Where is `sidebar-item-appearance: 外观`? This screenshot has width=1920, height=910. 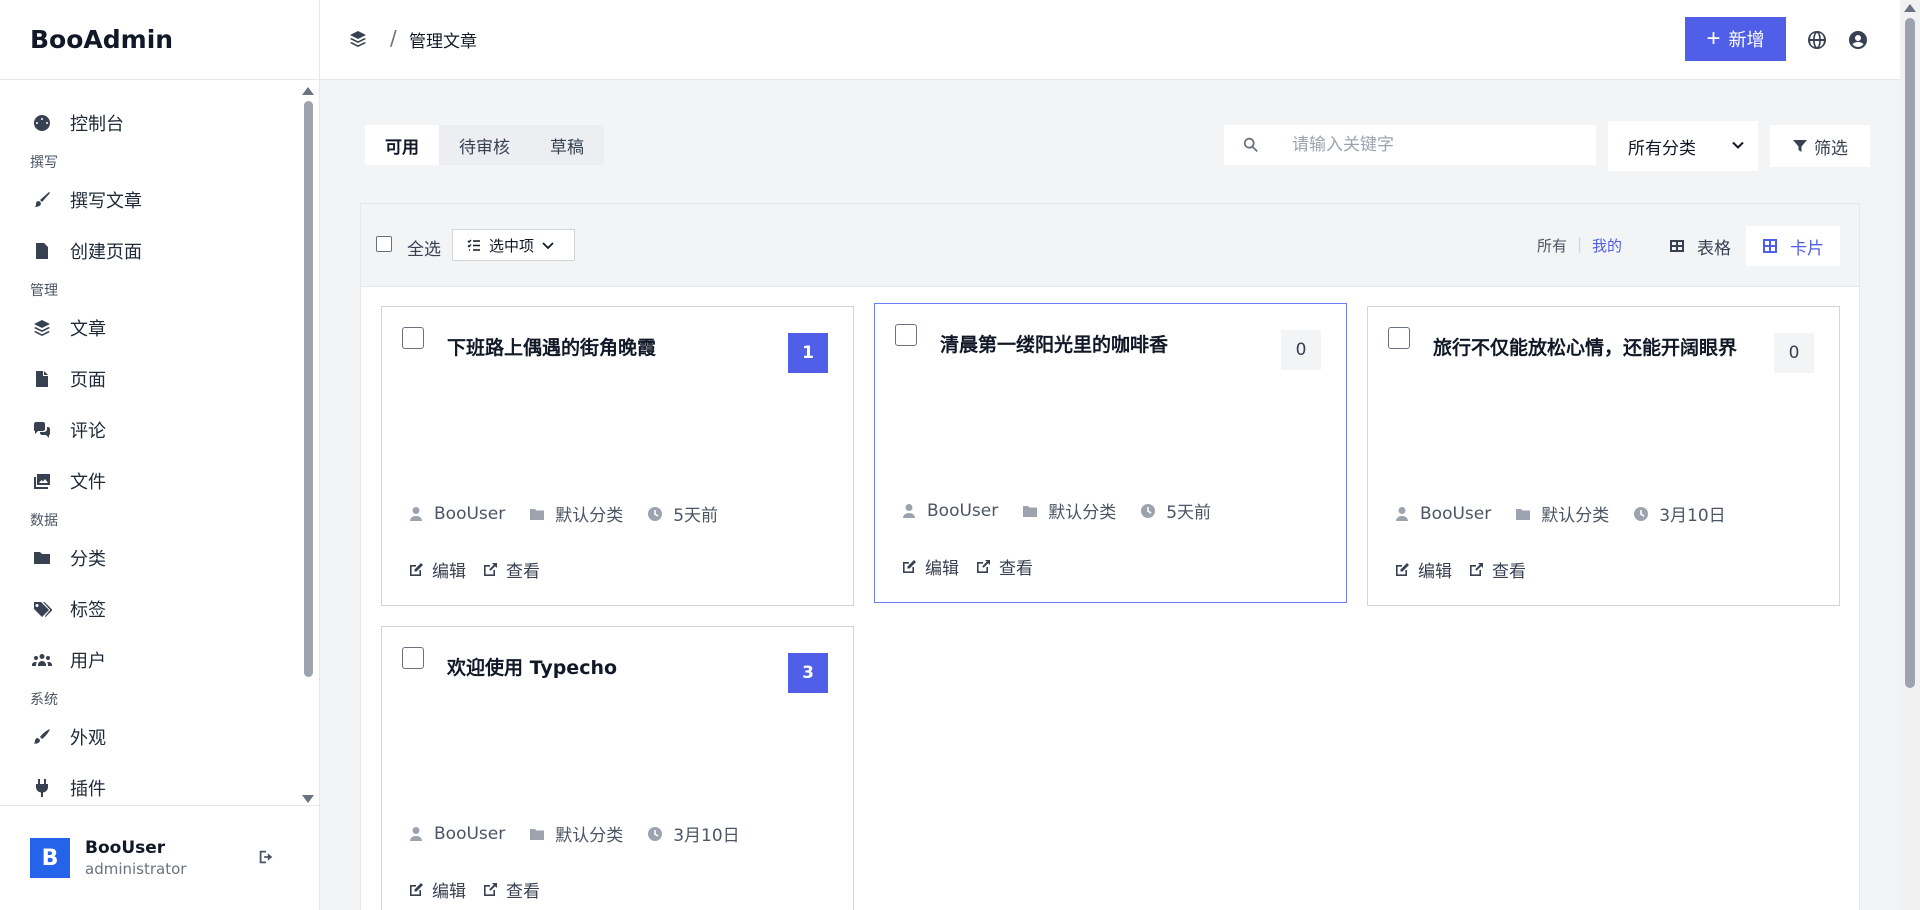 sidebar-item-appearance: 外观 is located at coordinates (150, 736).